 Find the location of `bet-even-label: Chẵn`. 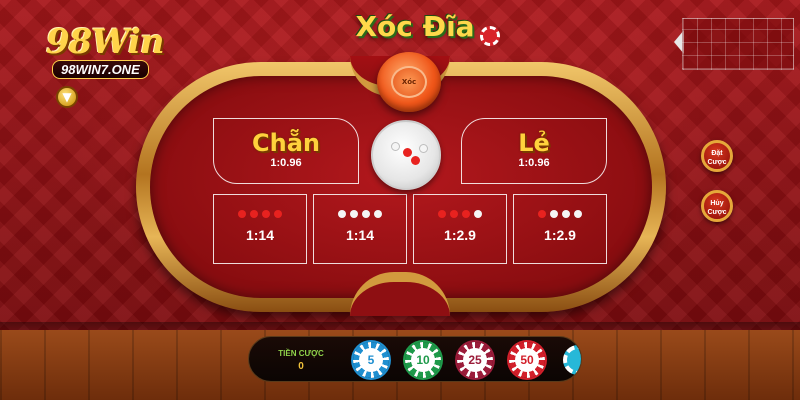

bet-even-label: Chẵn is located at coordinates (286, 143).